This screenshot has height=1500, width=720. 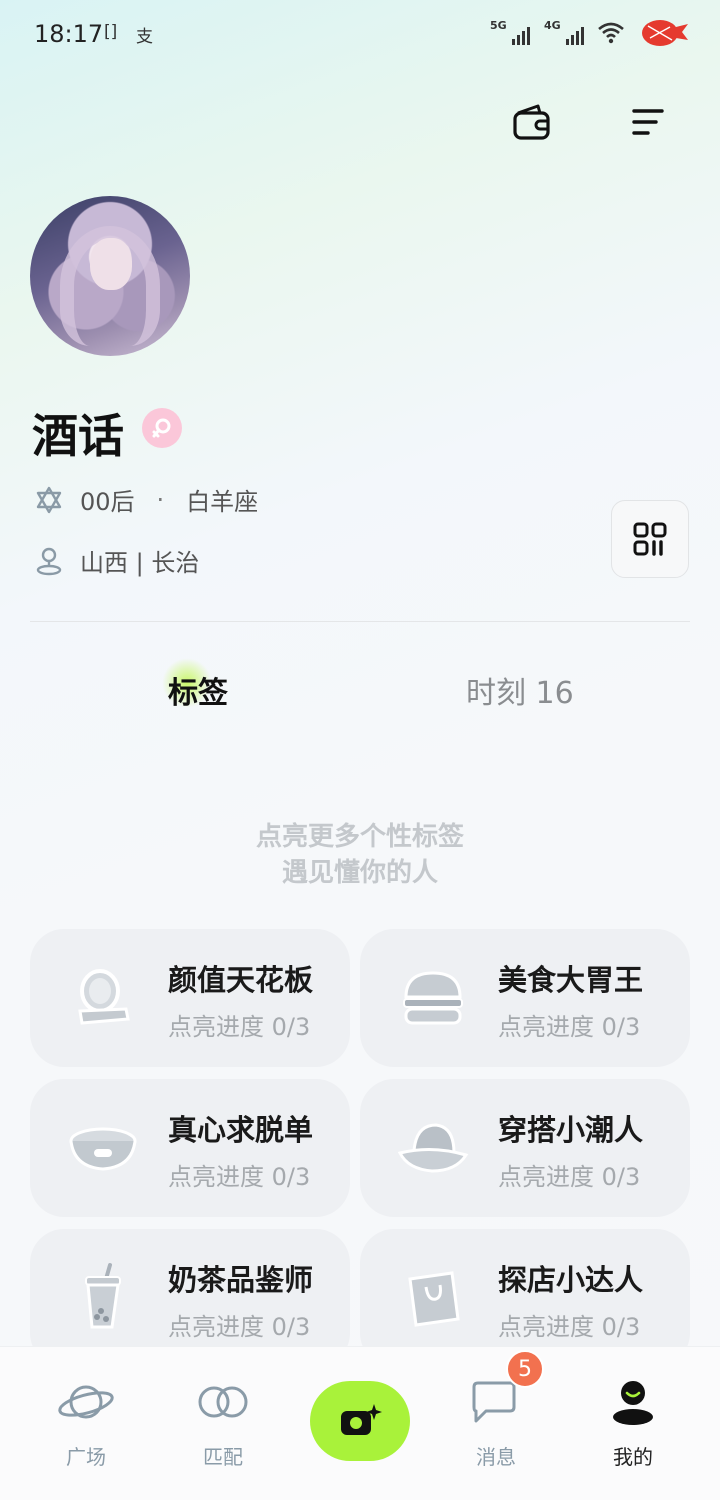 What do you see at coordinates (103, 1148) in the screenshot?
I see `pet-bowl-icon` at bounding box center [103, 1148].